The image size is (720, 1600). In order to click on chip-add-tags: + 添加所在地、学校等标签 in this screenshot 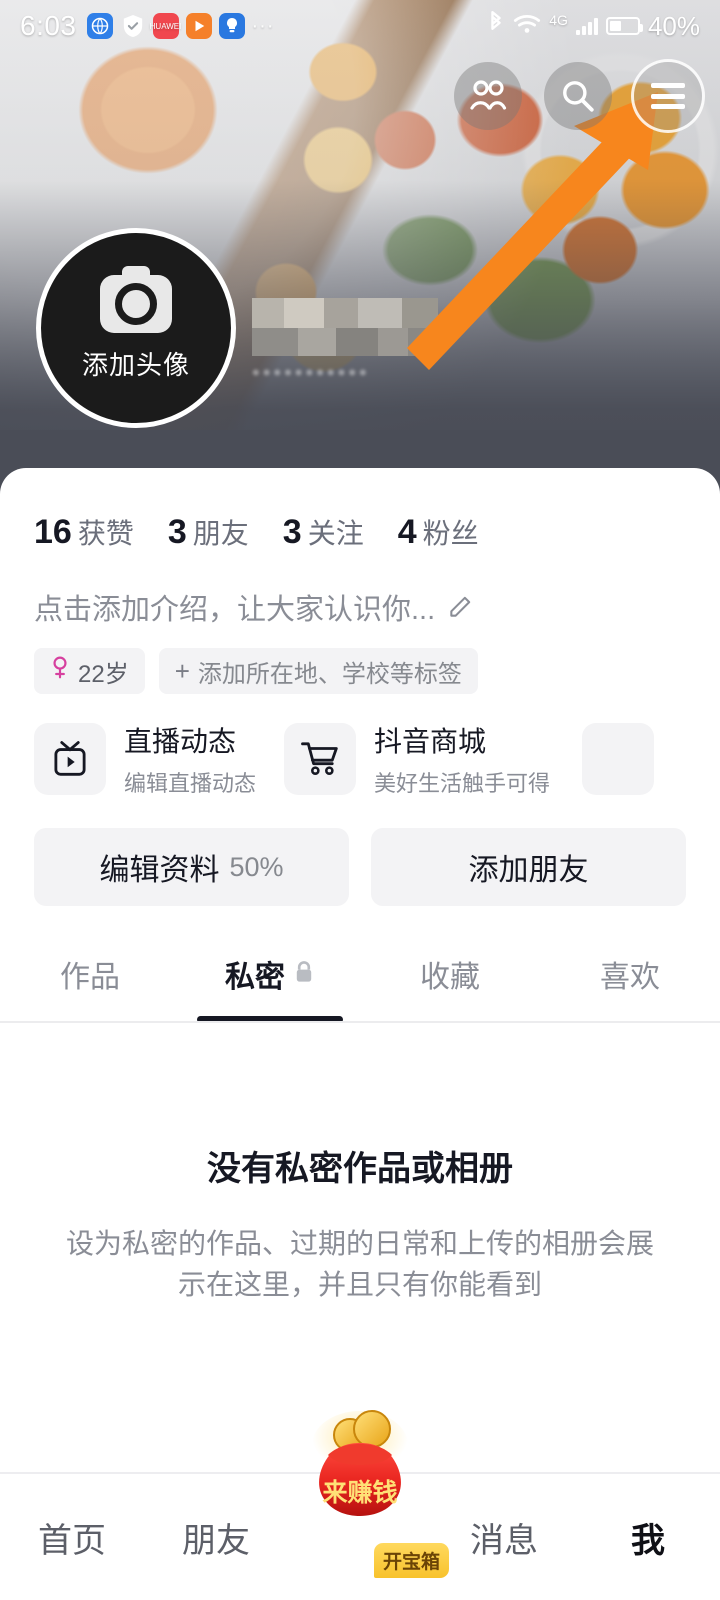, I will do `click(318, 671)`.